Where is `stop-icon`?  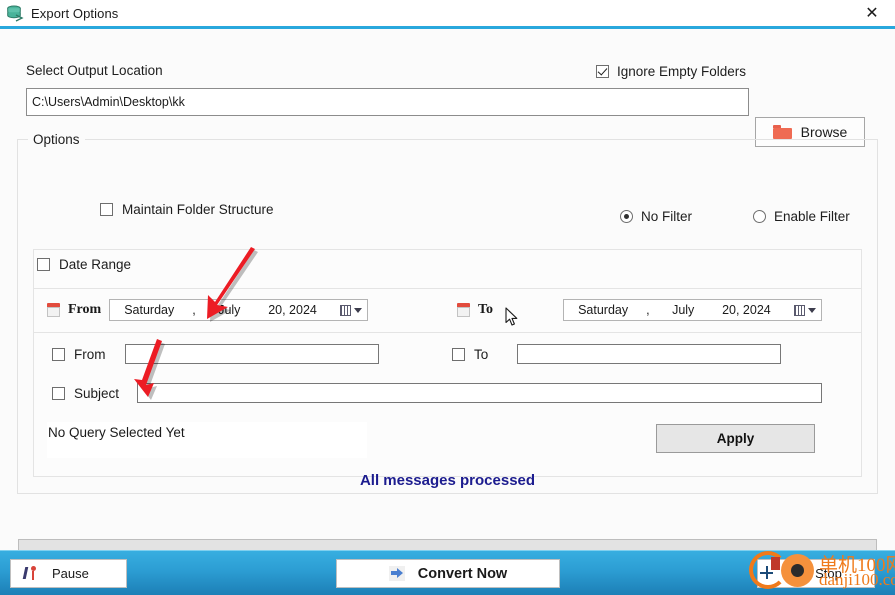 stop-icon is located at coordinates (797, 573).